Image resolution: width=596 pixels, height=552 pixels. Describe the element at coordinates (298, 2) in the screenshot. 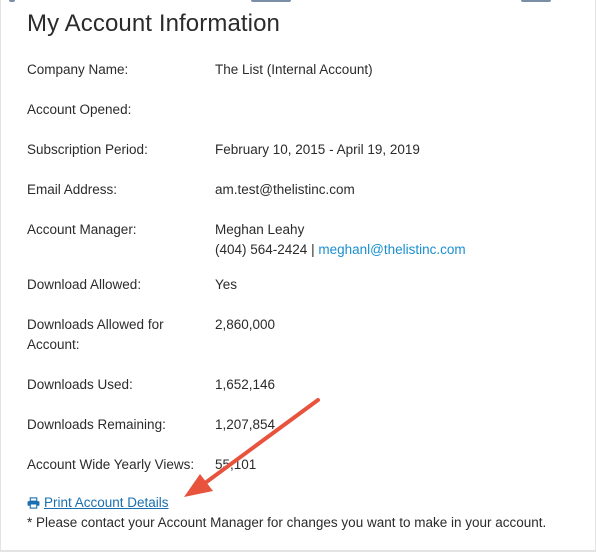

I see `top-edge-remnant` at that location.